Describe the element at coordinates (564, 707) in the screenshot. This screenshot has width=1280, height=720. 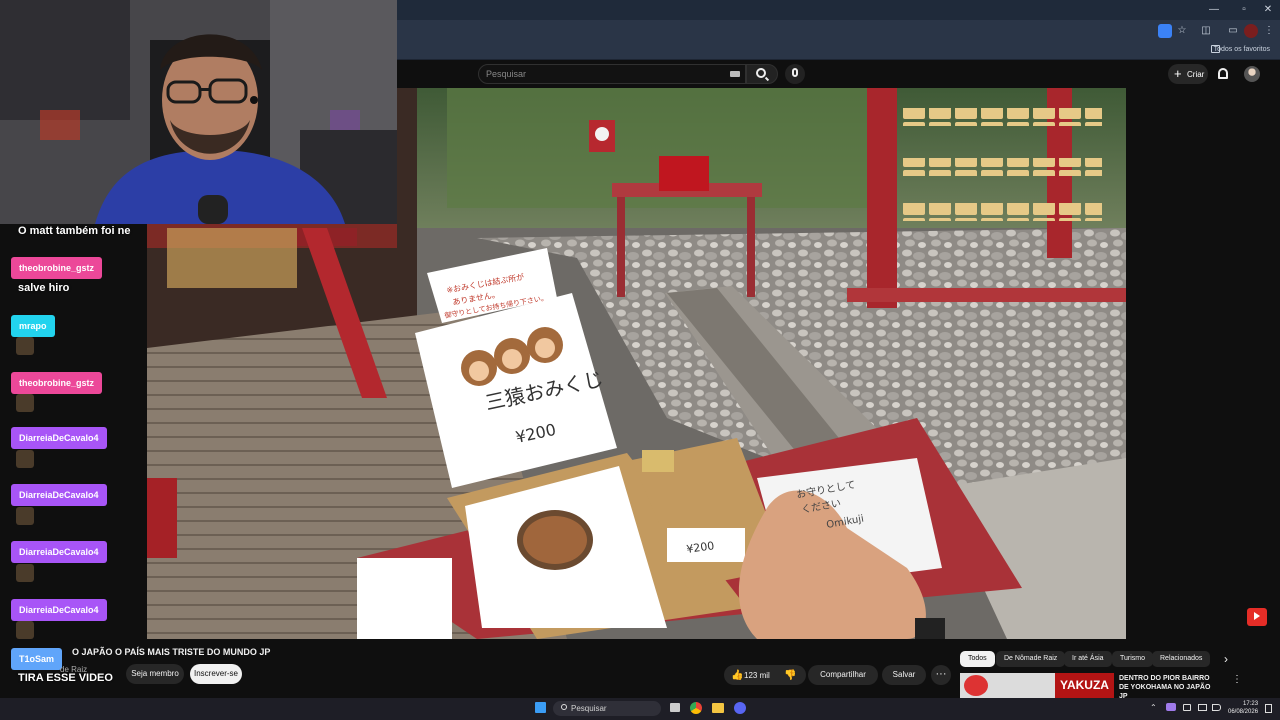
I see `taskbar-search-icon` at that location.